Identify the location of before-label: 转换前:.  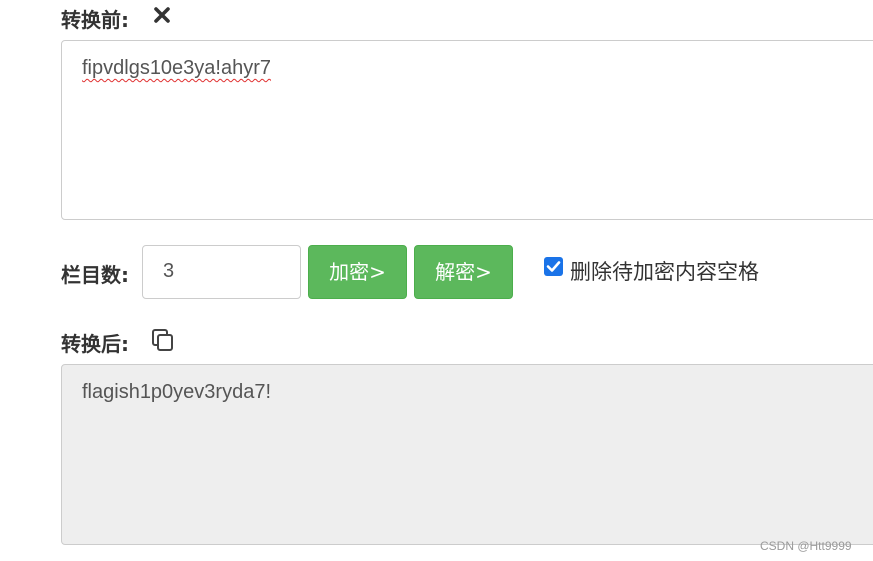
(95, 20).